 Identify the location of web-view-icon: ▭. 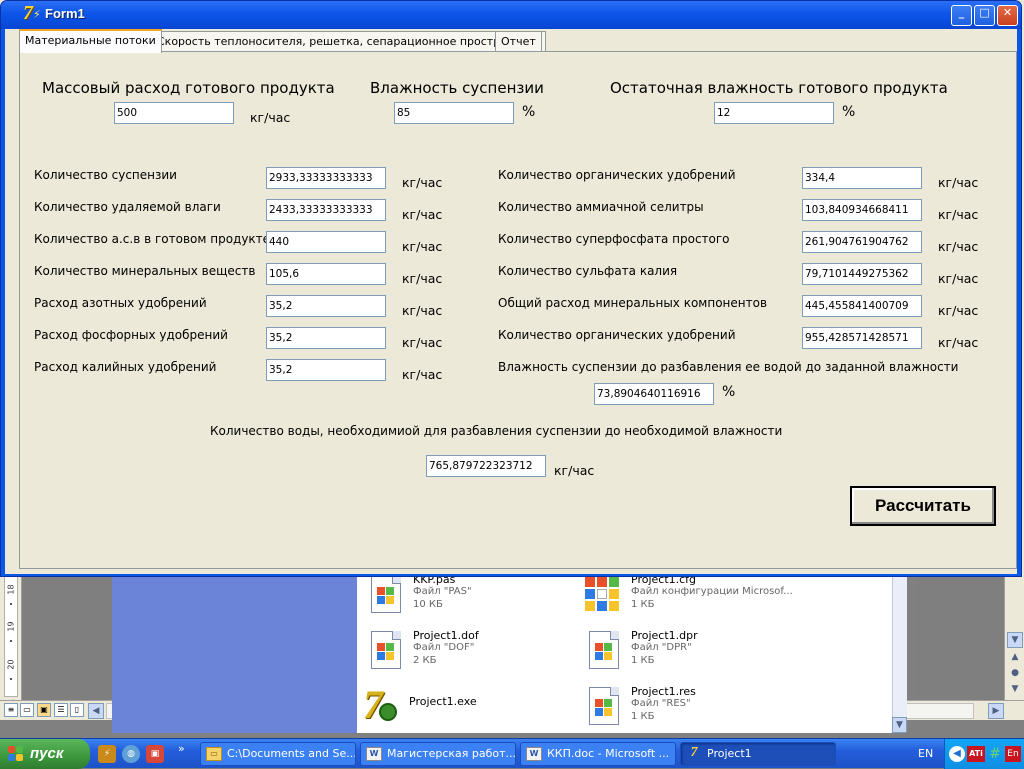
(27, 710).